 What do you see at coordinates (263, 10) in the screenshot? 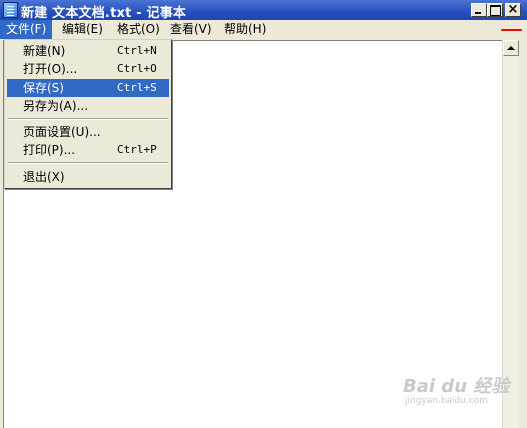
I see `title-bar: 新建 文本文档.txt - 记事本 ×` at bounding box center [263, 10].